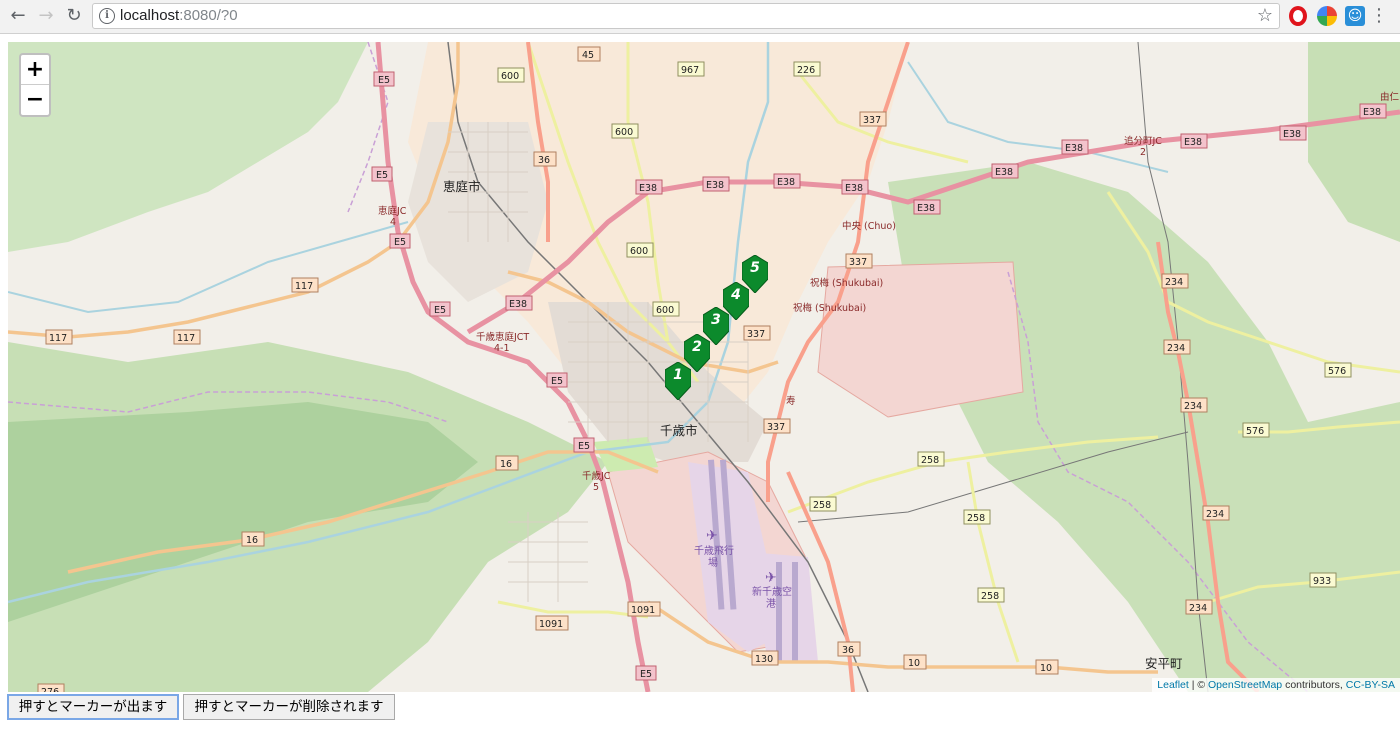 This screenshot has width=1400, height=740. What do you see at coordinates (596, 476) in the screenshot?
I see `label-chitose-jc: 千歳JC` at bounding box center [596, 476].